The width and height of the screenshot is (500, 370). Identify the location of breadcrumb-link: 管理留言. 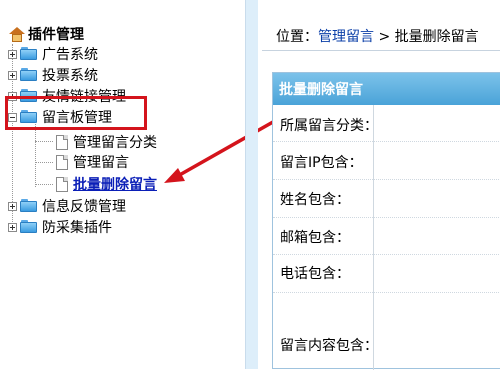
(346, 37).